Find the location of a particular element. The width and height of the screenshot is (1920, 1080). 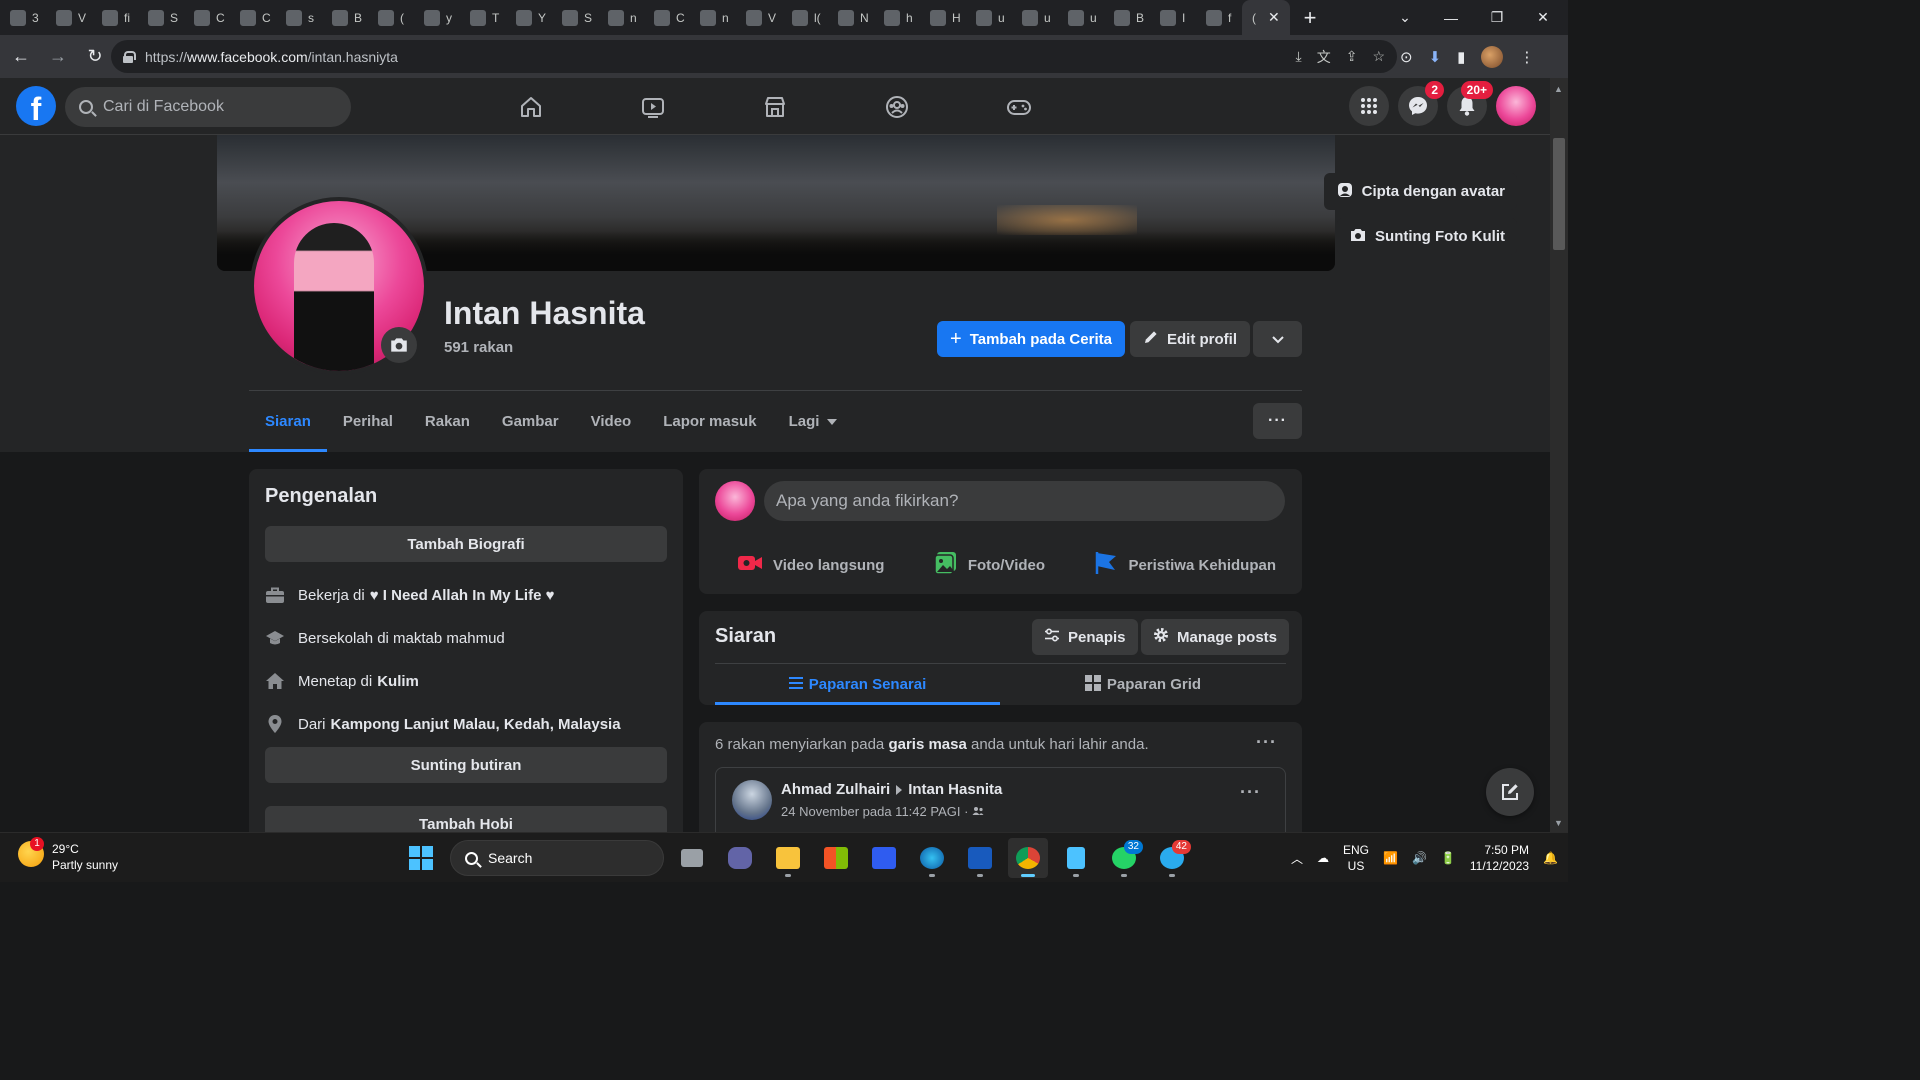

manage-posts-button: Manage posts is located at coordinates (1215, 637).